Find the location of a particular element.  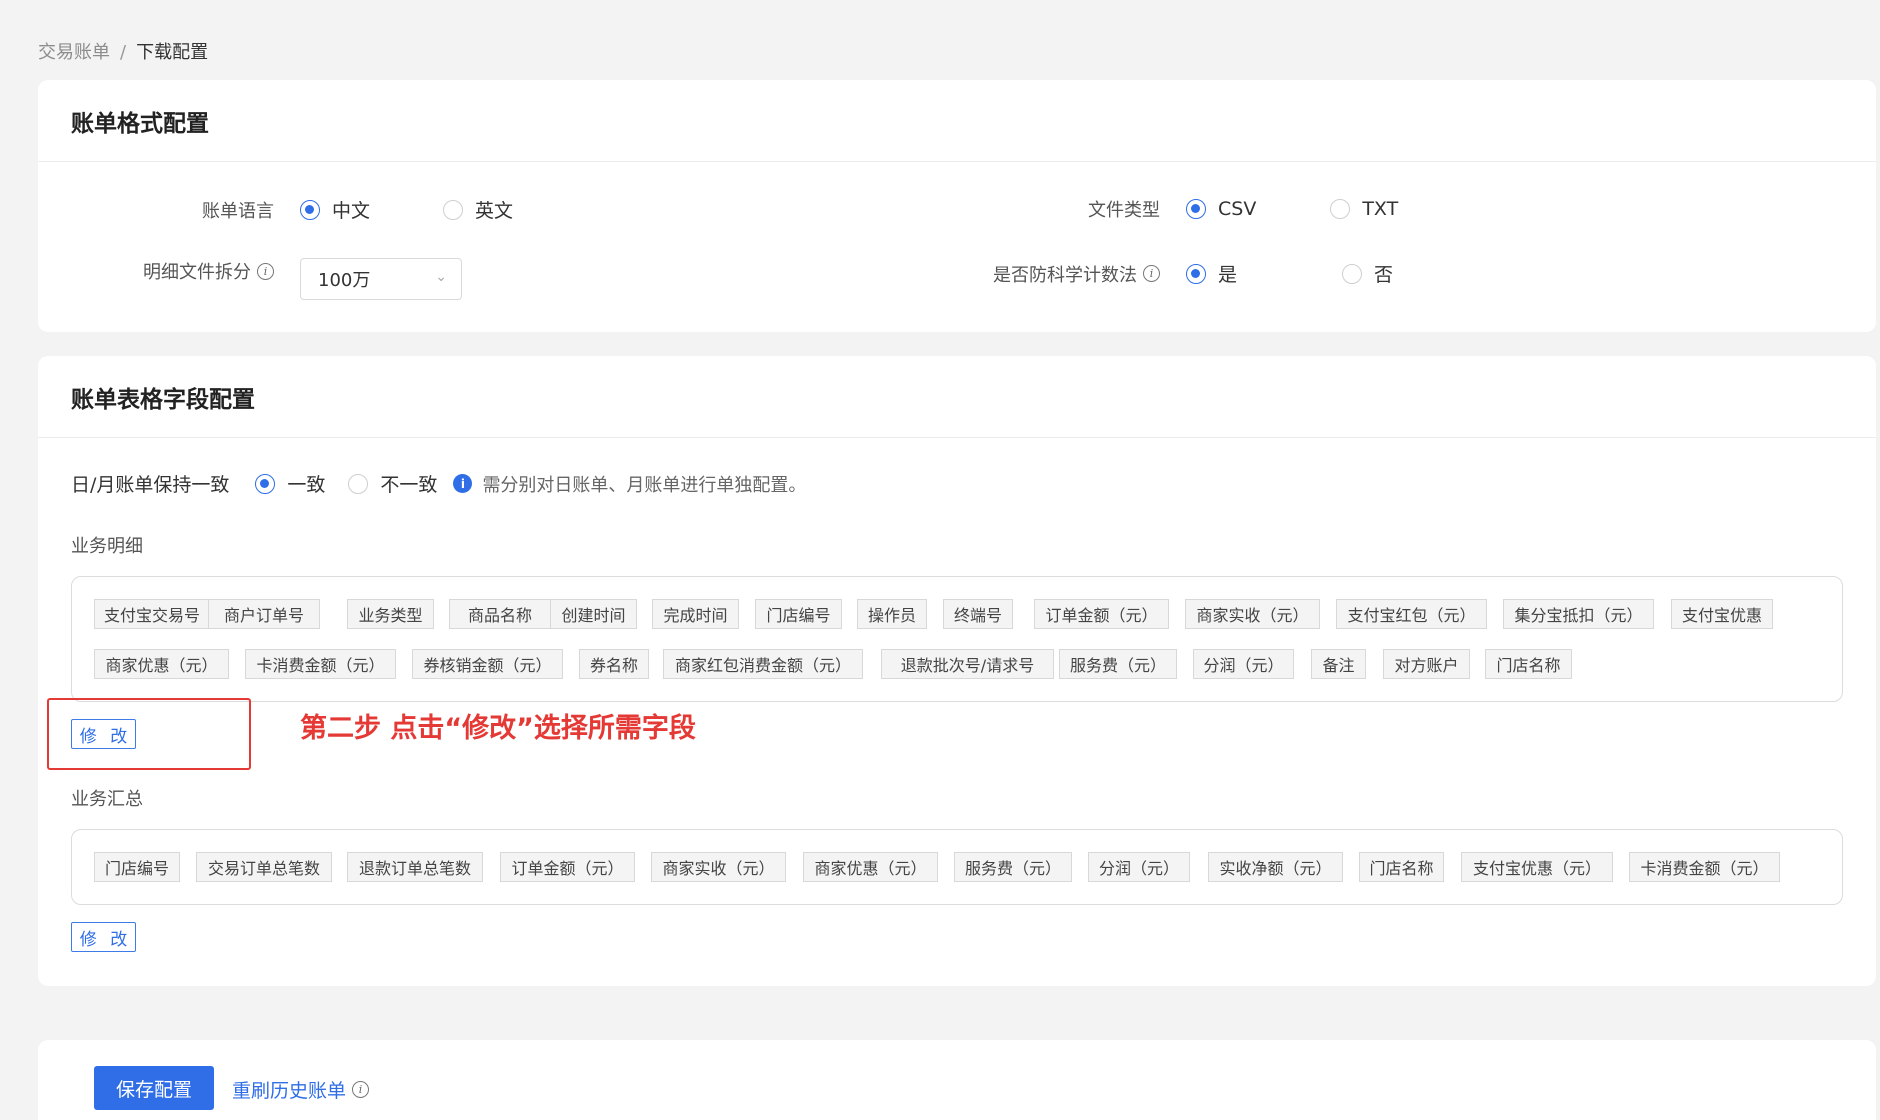

refresh-history-link: 重刷历史账单 i is located at coordinates (301, 1089).